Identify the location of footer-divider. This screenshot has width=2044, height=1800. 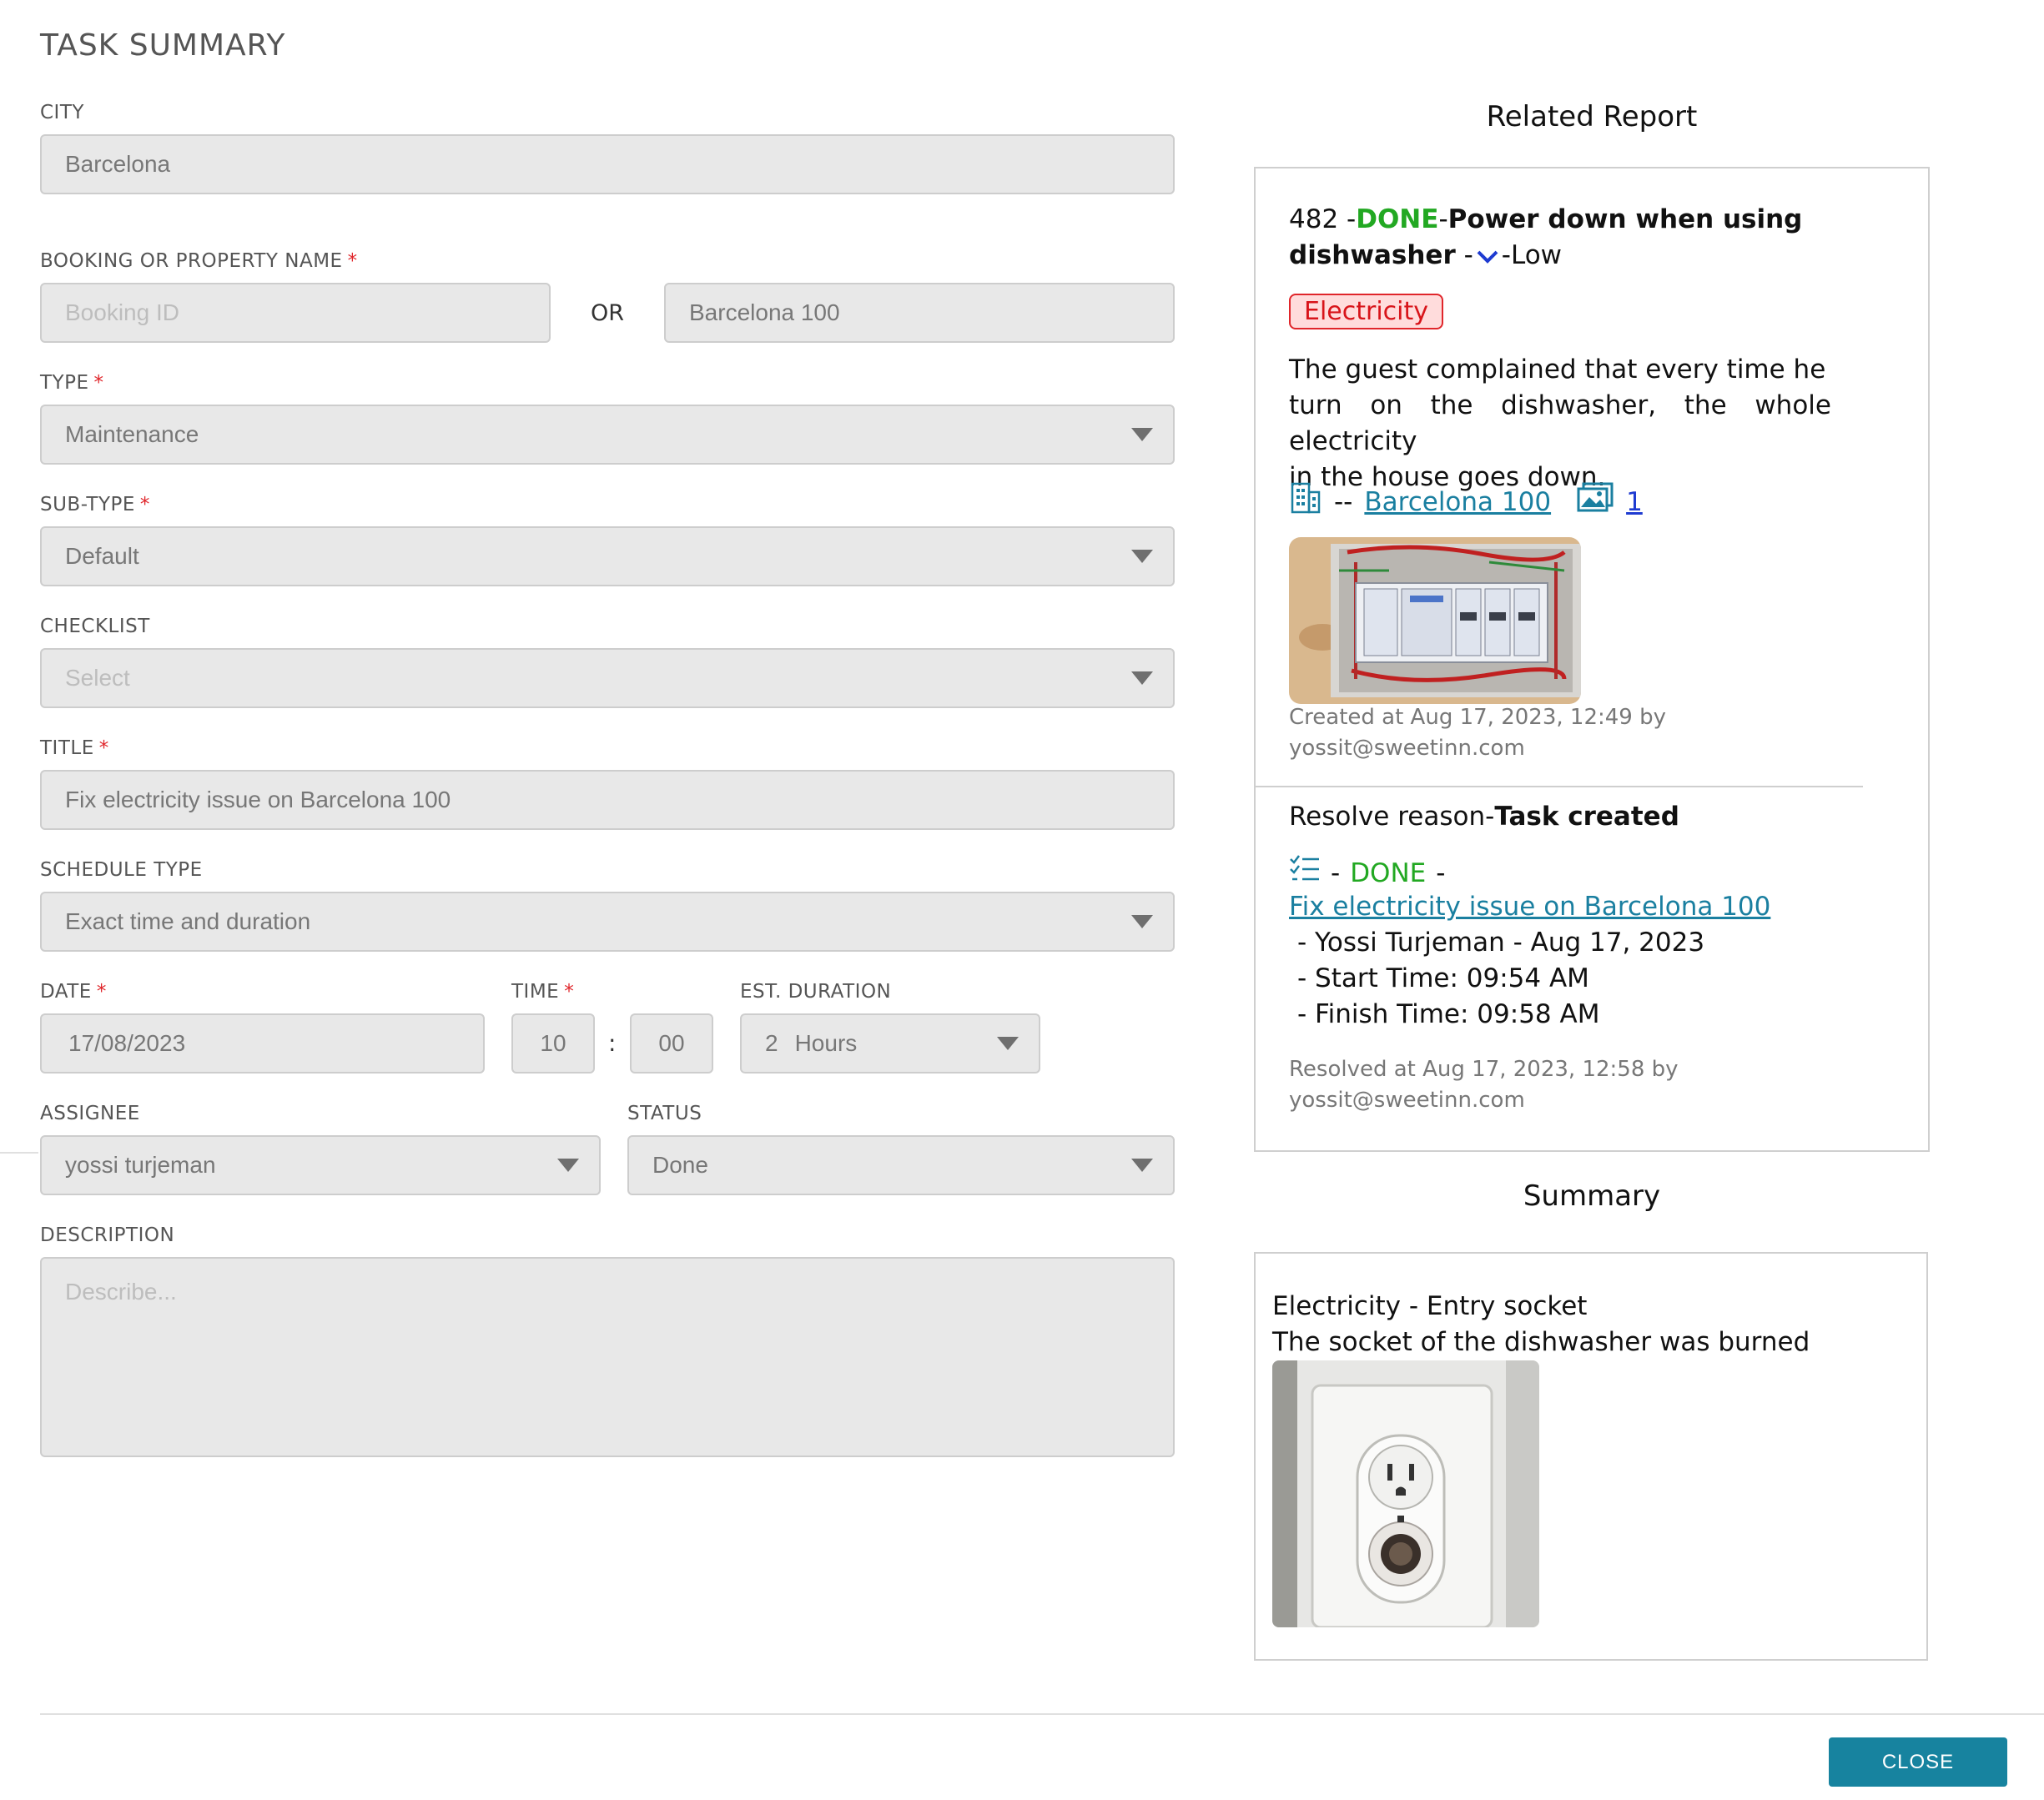
(1042, 1714).